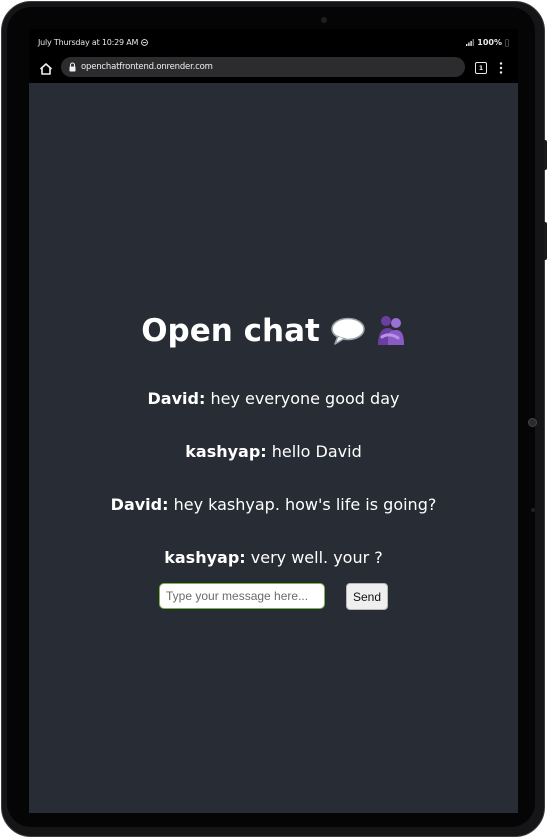  I want to click on tab-switcher-icon: 1, so click(481, 68).